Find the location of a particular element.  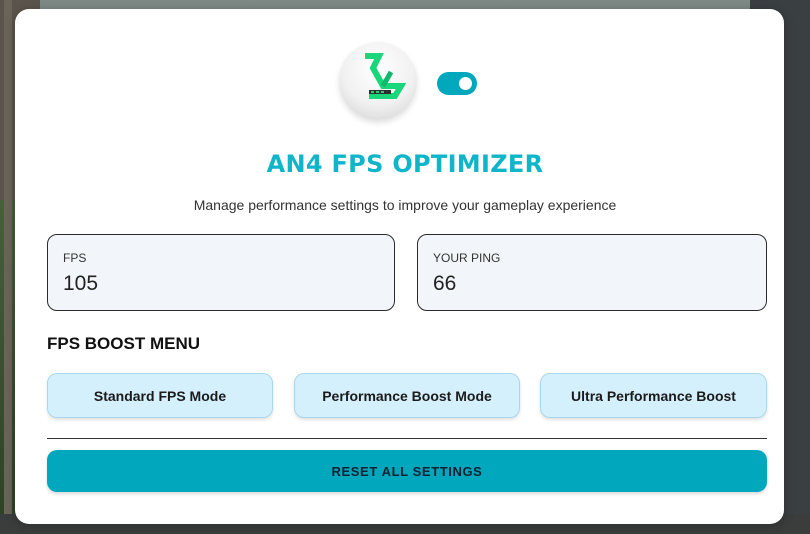

fps-label: FPS is located at coordinates (75, 258).